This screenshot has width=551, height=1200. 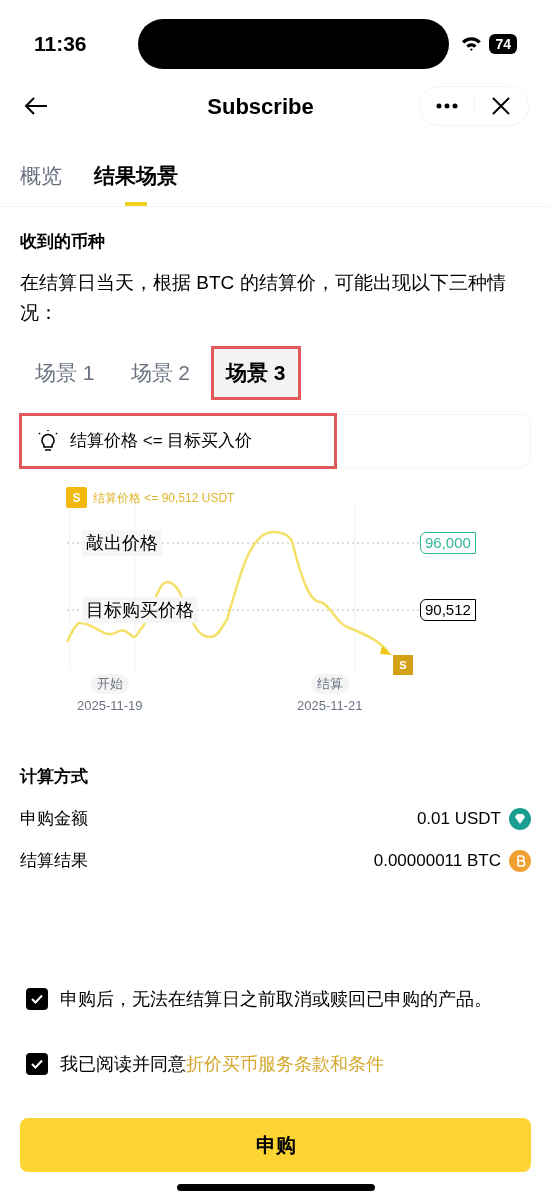 What do you see at coordinates (520, 818) in the screenshot?
I see `diamond-coin-icon` at bounding box center [520, 818].